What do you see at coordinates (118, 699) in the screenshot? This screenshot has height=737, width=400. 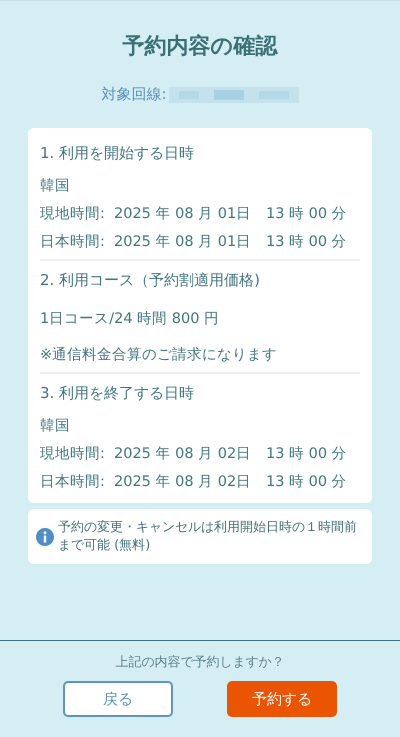 I see `back-button: 戻る` at bounding box center [118, 699].